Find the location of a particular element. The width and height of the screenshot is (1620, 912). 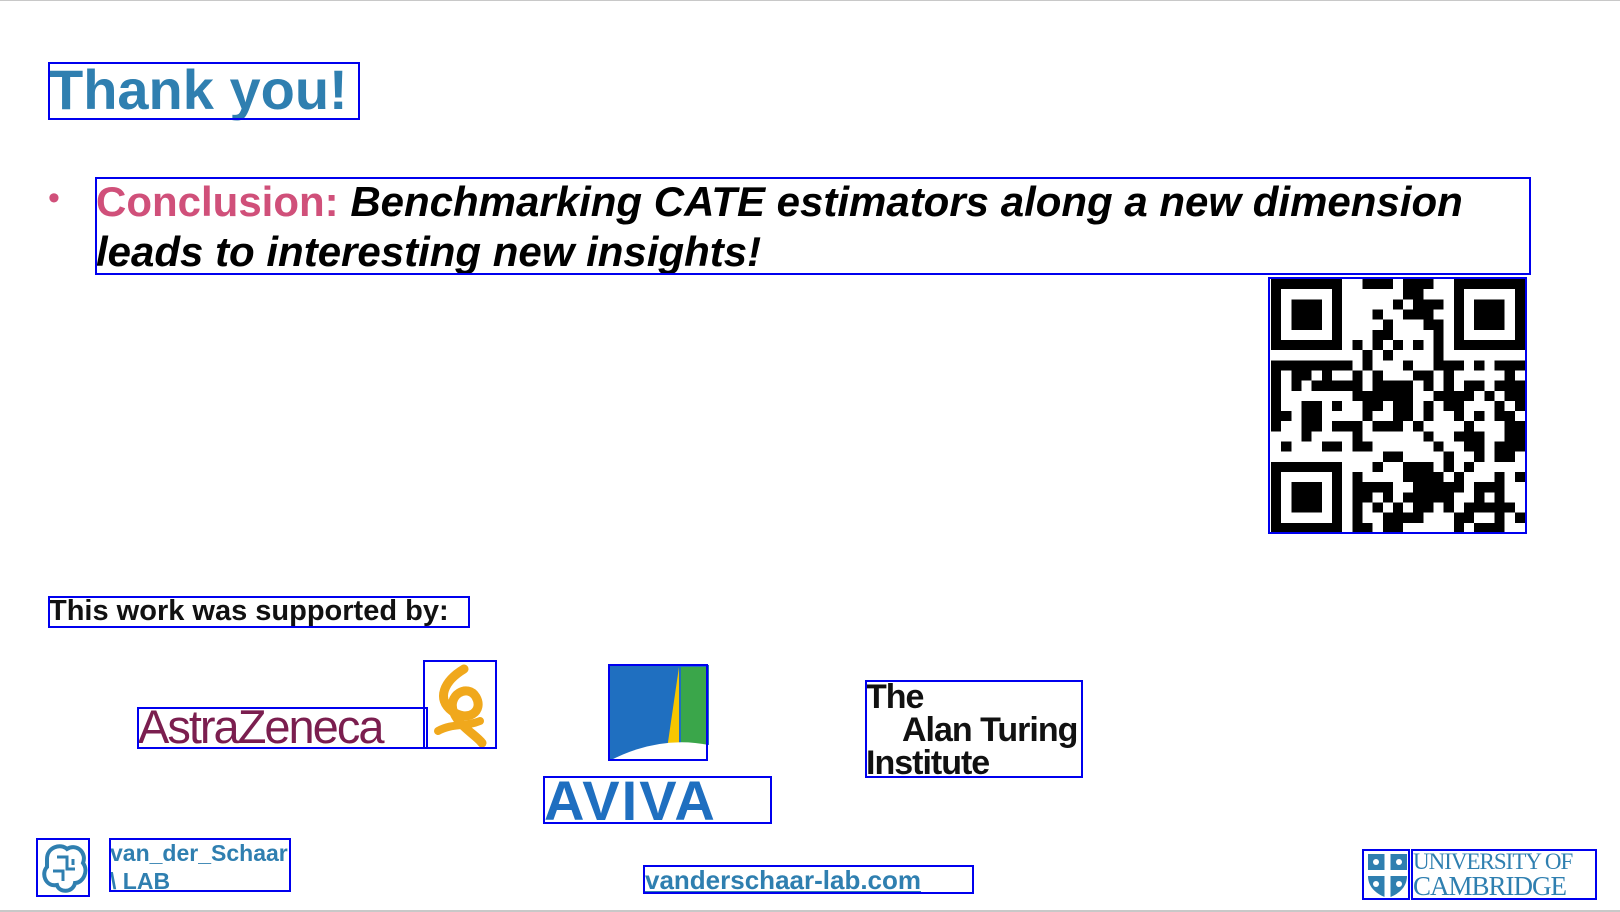

astrazeneca-text-box is located at coordinates (282, 728).